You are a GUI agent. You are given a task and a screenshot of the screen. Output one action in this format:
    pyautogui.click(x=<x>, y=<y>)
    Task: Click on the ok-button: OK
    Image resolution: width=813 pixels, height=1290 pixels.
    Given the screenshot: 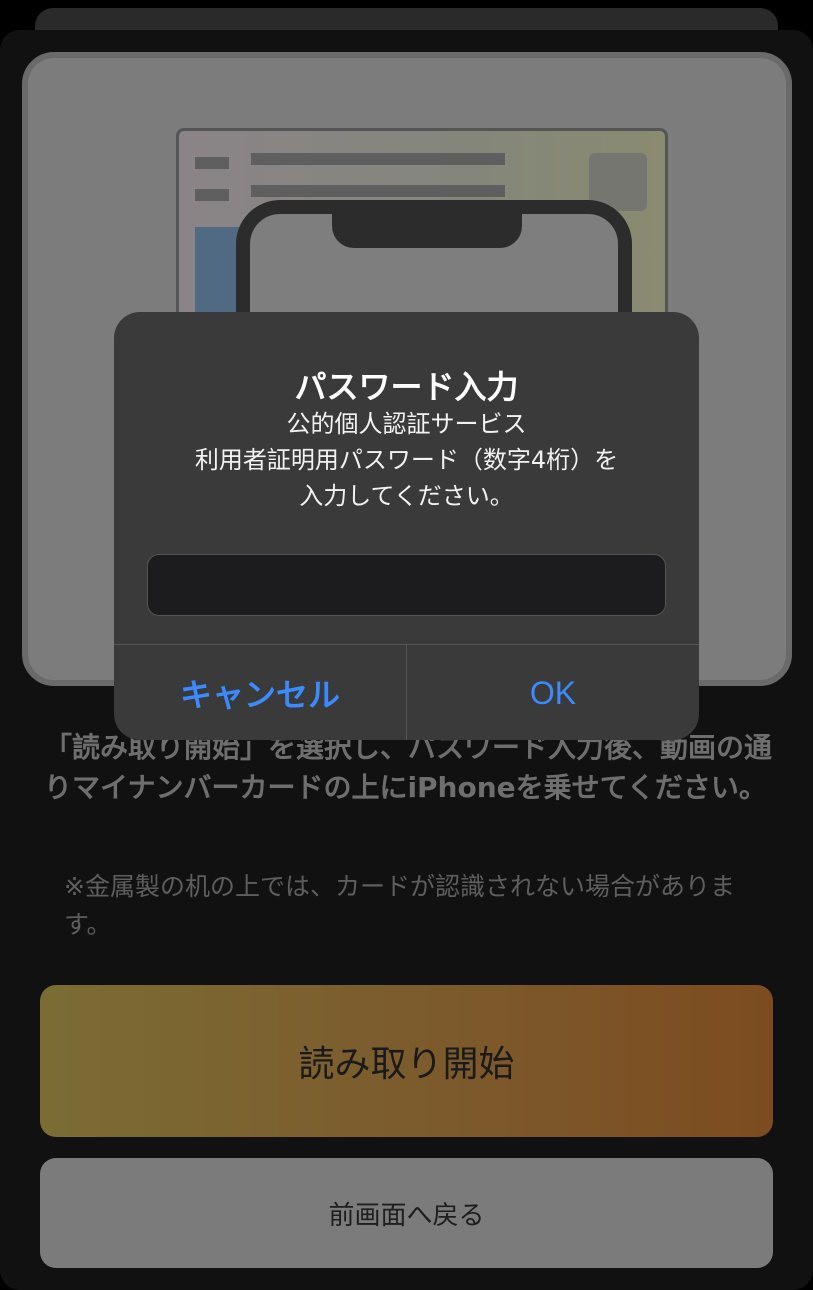 What is the action you would take?
    pyautogui.click(x=553, y=692)
    